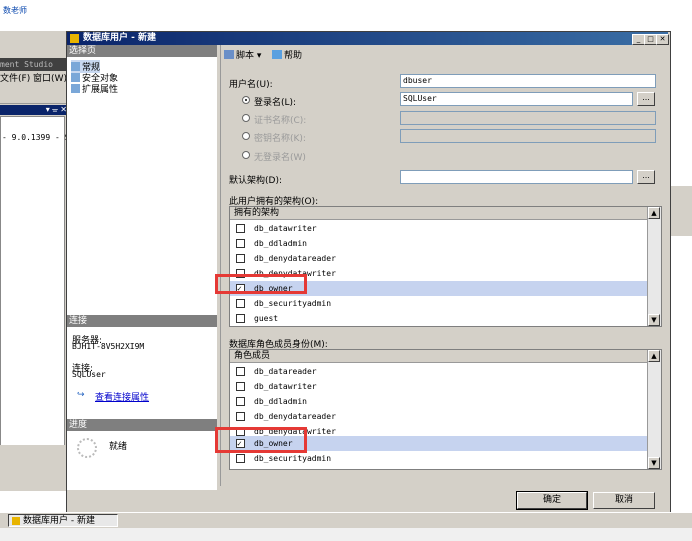 The width and height of the screenshot is (692, 541). What do you see at coordinates (439, 371) in the screenshot?
I see `table-row: db_datareader` at bounding box center [439, 371].